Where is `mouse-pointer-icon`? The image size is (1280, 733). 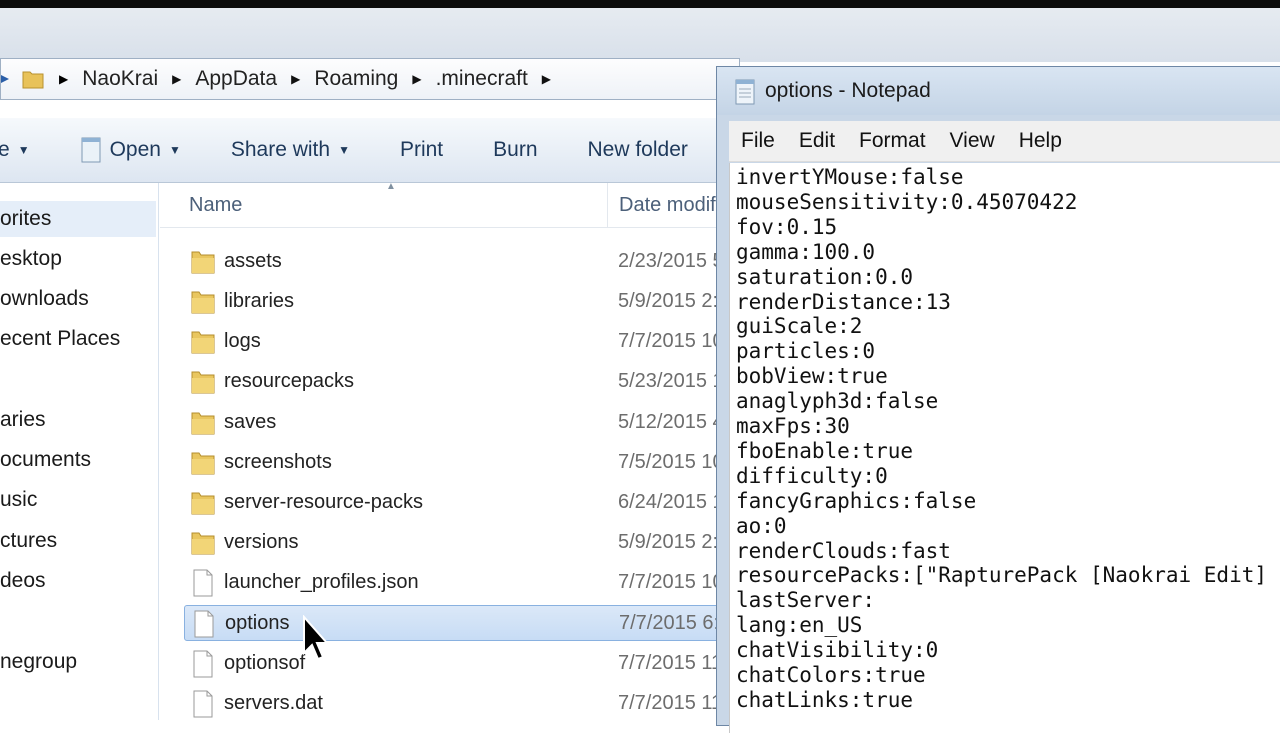 mouse-pointer-icon is located at coordinates (315, 638).